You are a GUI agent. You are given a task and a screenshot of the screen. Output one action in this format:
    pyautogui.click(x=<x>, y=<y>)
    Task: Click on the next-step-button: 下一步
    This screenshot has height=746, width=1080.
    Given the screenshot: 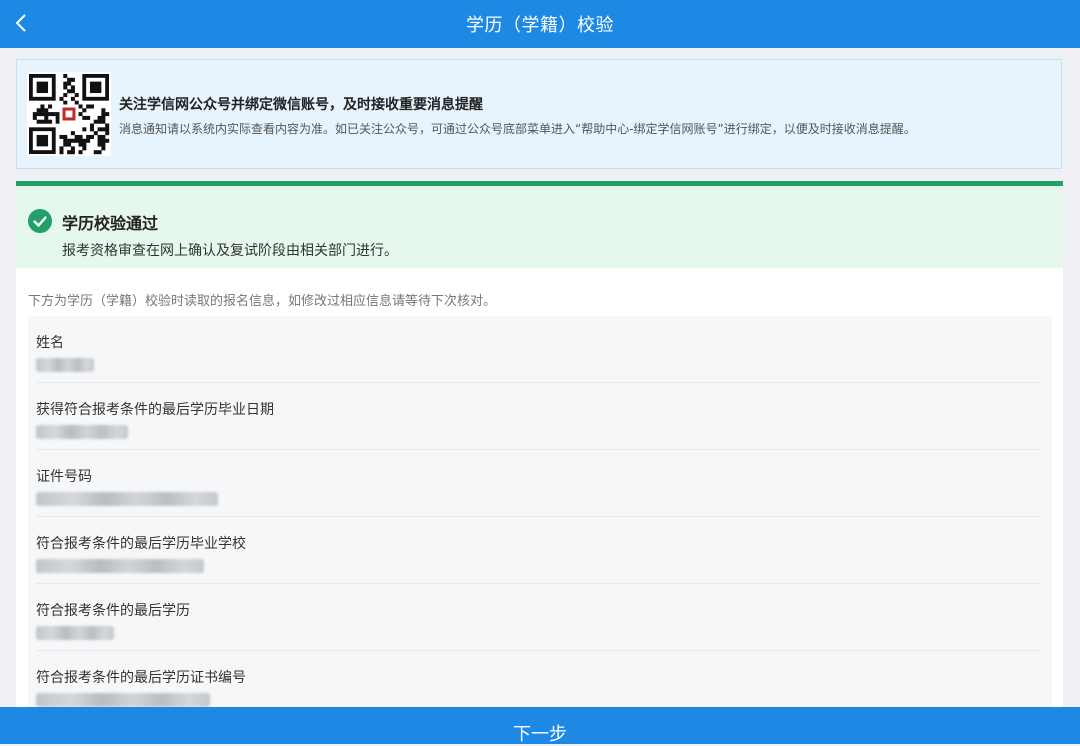 What is the action you would take?
    pyautogui.click(x=540, y=726)
    